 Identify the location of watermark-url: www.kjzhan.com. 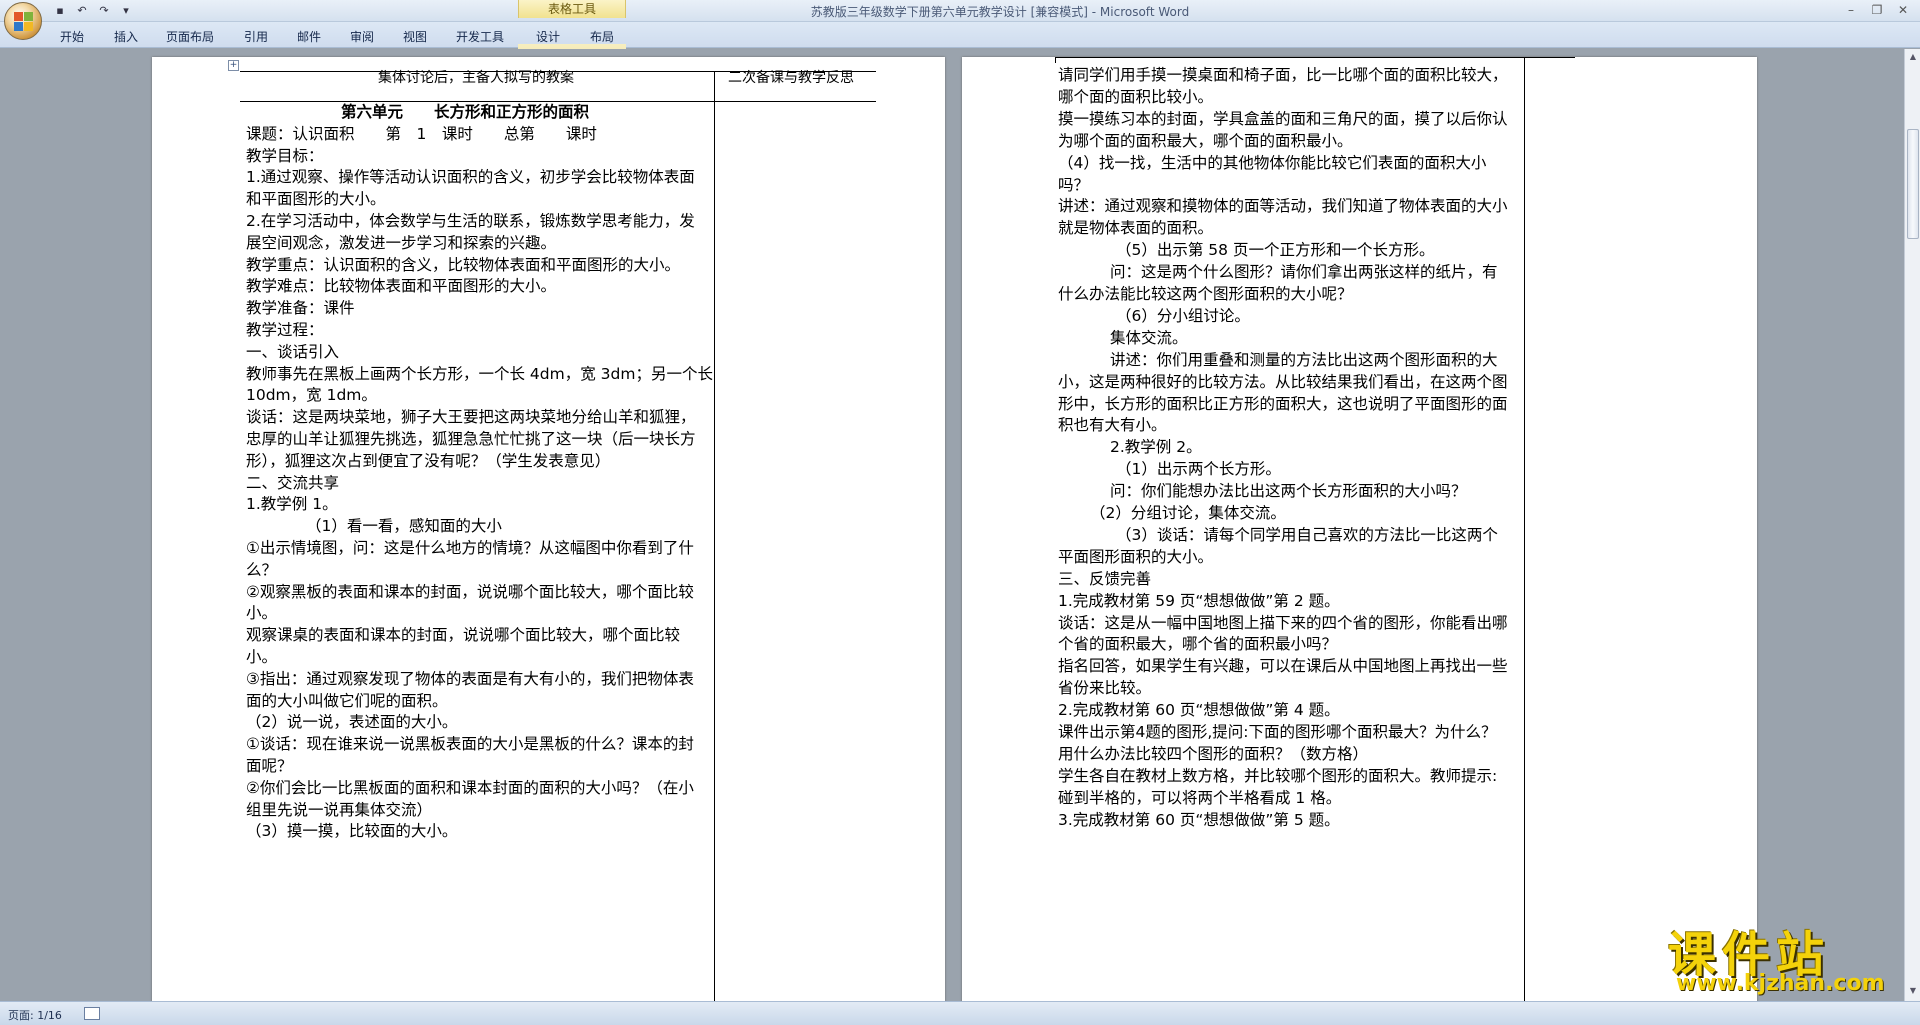
(1780, 983).